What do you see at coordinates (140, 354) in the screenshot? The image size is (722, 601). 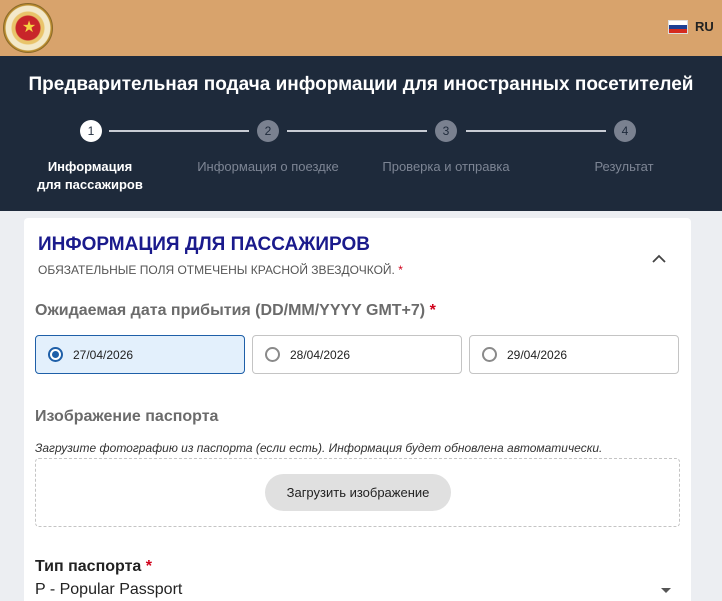 I see `arrival-option-1: 27/04/2026` at bounding box center [140, 354].